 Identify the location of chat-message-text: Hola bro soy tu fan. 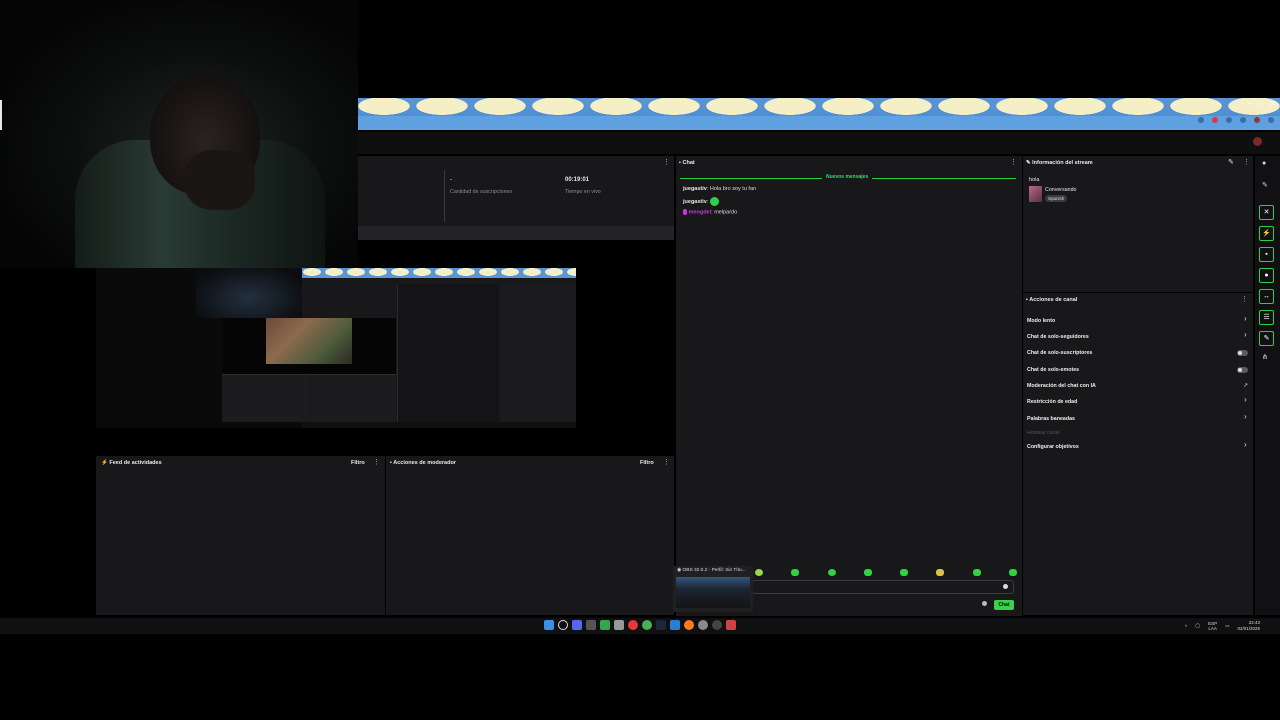
(733, 189).